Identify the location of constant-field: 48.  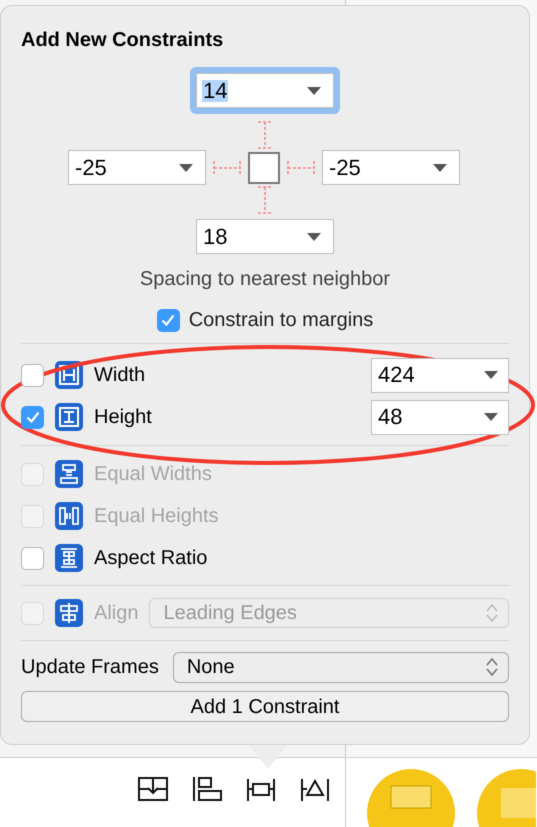
(440, 417).